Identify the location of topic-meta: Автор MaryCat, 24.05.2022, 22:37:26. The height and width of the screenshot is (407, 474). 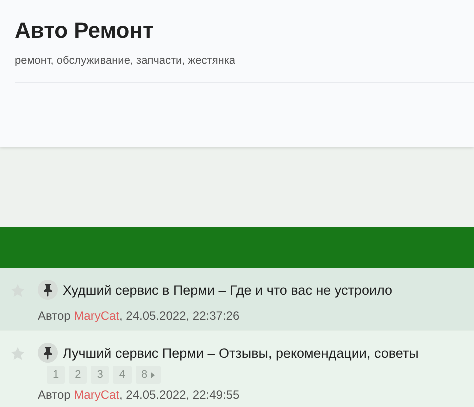
(139, 316).